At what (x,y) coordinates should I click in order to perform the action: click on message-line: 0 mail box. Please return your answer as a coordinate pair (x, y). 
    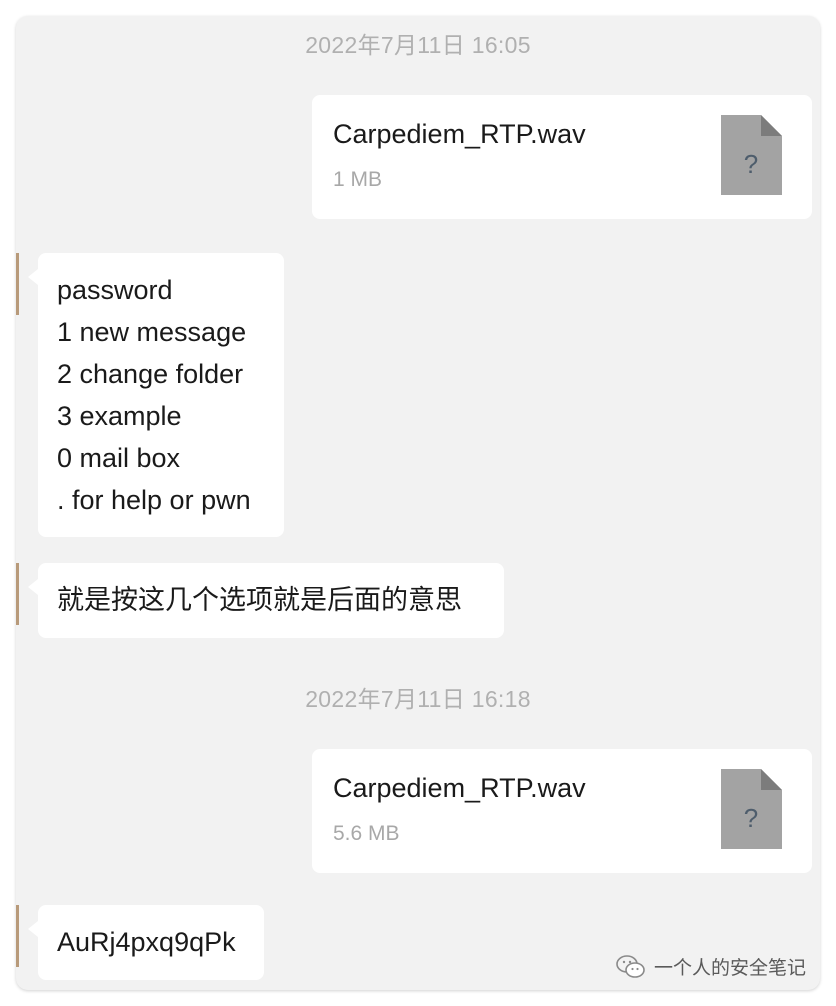
    Looking at the image, I should click on (119, 458).